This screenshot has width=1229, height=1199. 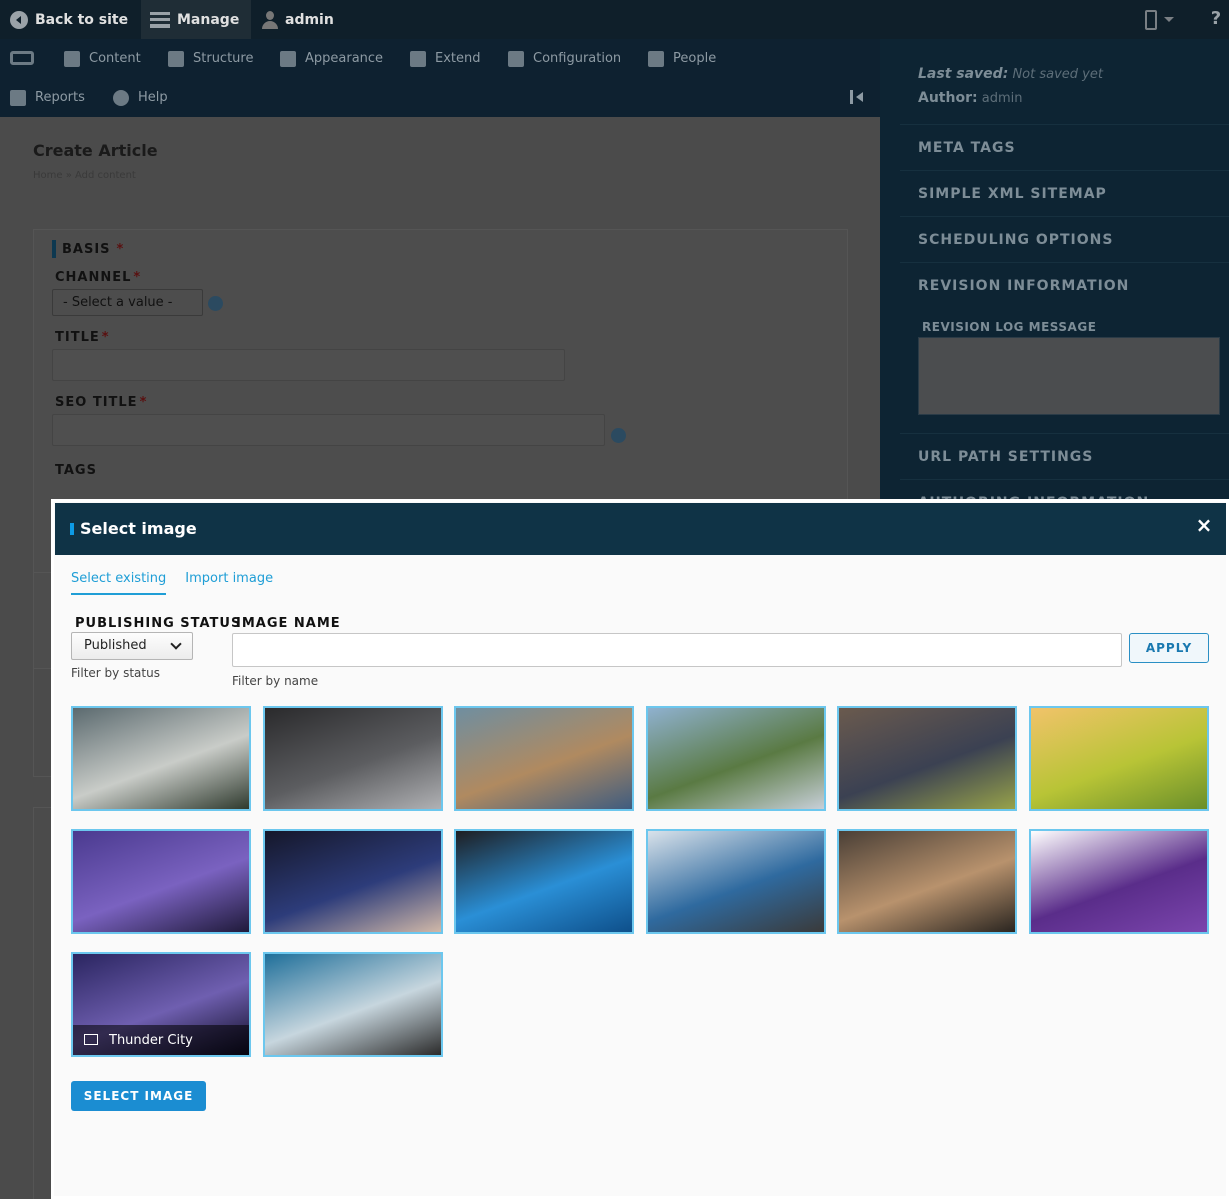 I want to click on tray-item-appearance: Appearance, so click(x=331, y=58).